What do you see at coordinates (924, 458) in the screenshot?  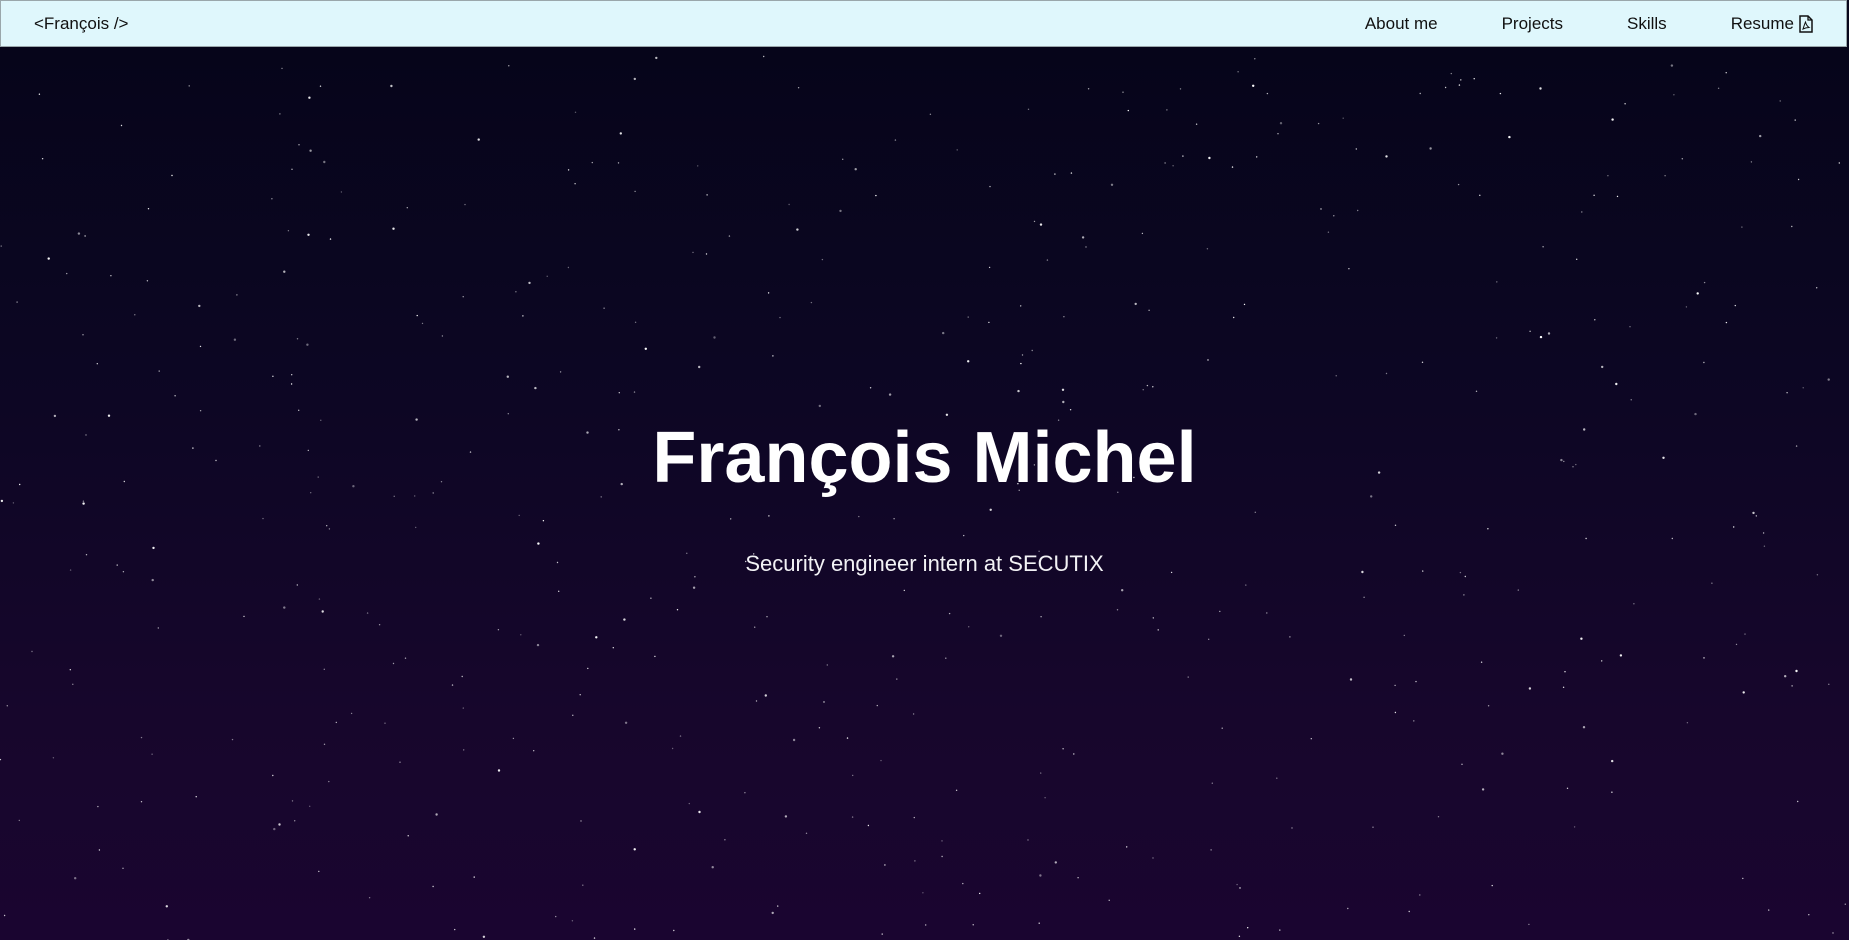 I see `hero-title: François Michel` at bounding box center [924, 458].